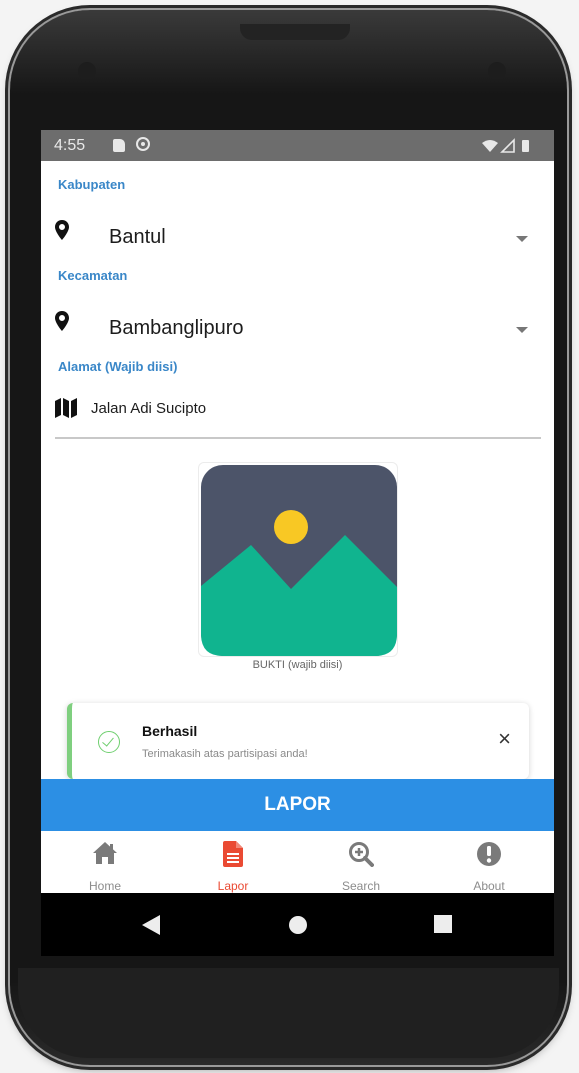 The width and height of the screenshot is (579, 1073). What do you see at coordinates (361, 886) in the screenshot?
I see `nav-label-search: Search` at bounding box center [361, 886].